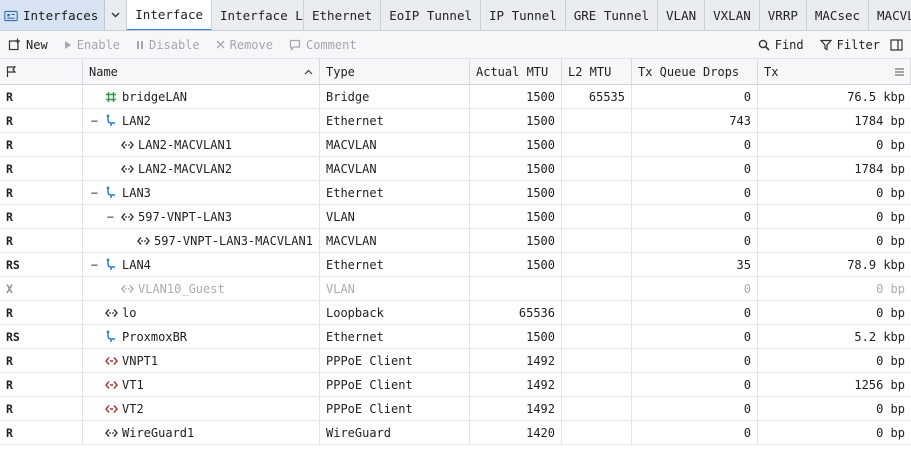 The height and width of the screenshot is (451, 911). I want to click on flags-column-header, so click(41, 71).